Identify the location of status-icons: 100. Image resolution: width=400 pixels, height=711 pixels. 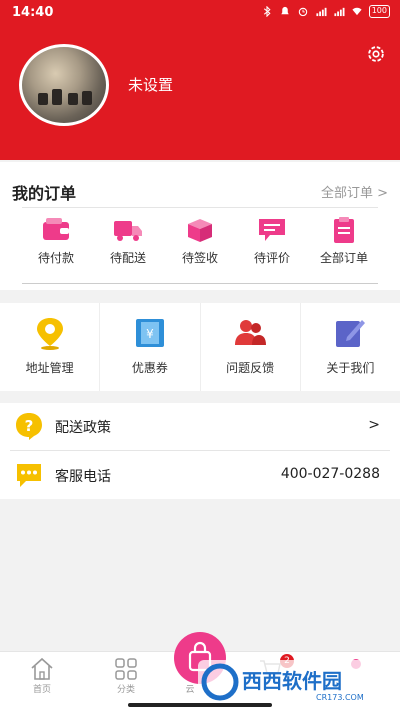
(325, 11).